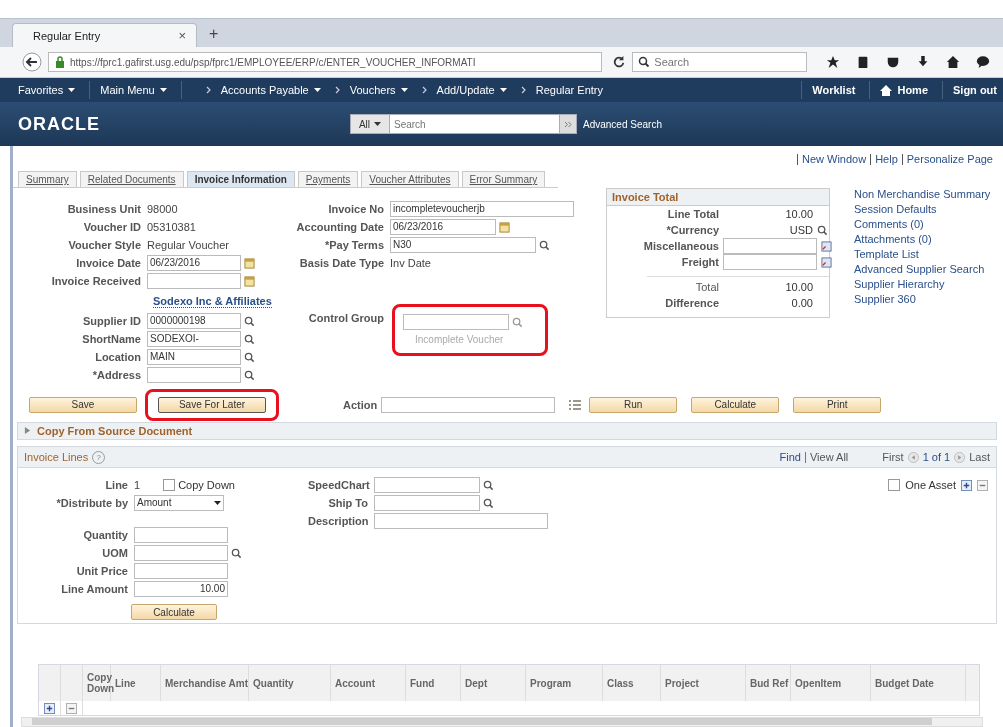  I want to click on related-link: Supplier Hierarchy, so click(922, 284).